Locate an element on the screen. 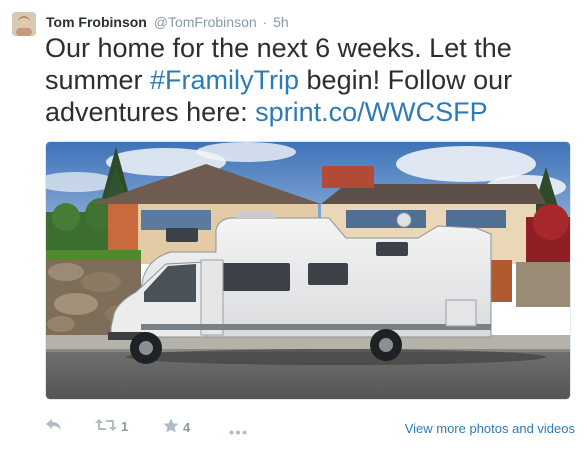 This screenshot has height=452, width=587. reply-button is located at coordinates (54, 426).